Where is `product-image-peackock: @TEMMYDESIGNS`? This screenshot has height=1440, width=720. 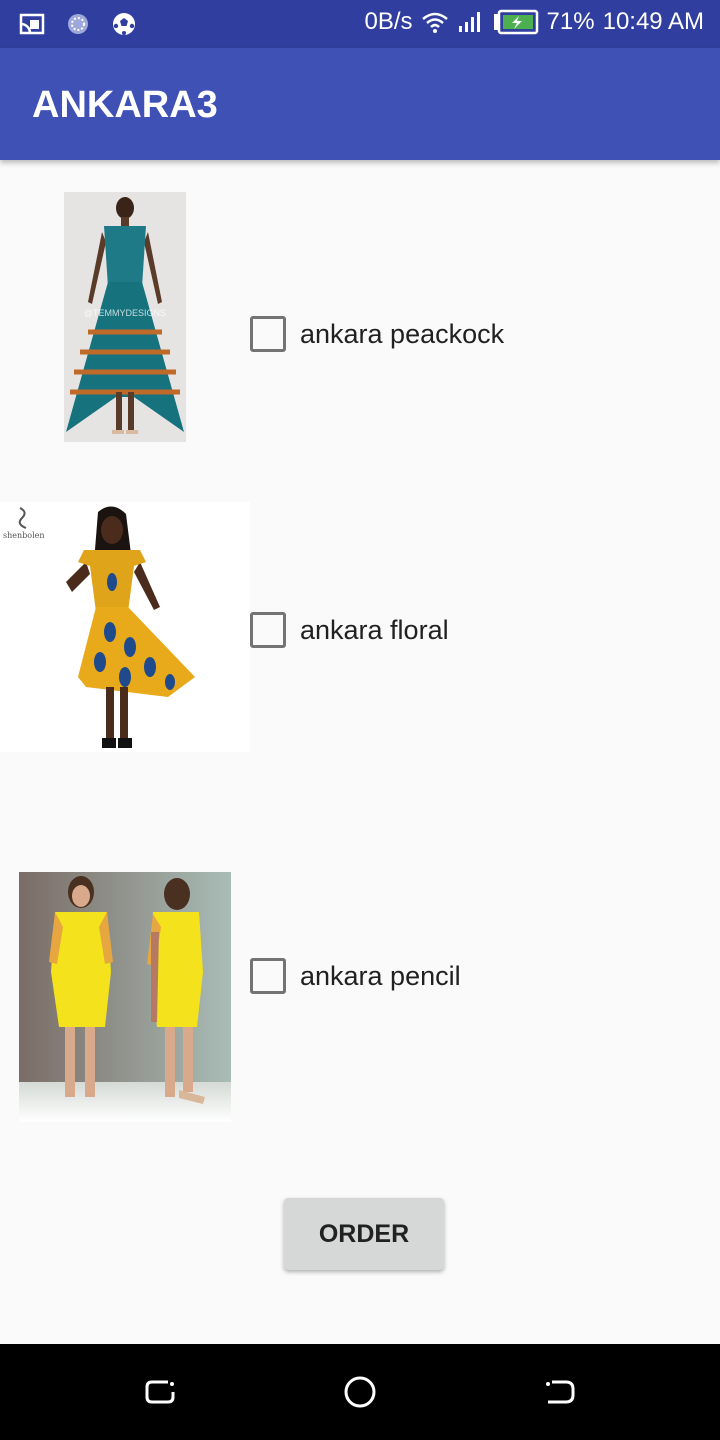 product-image-peackock: @TEMMYDESIGNS is located at coordinates (125, 317).